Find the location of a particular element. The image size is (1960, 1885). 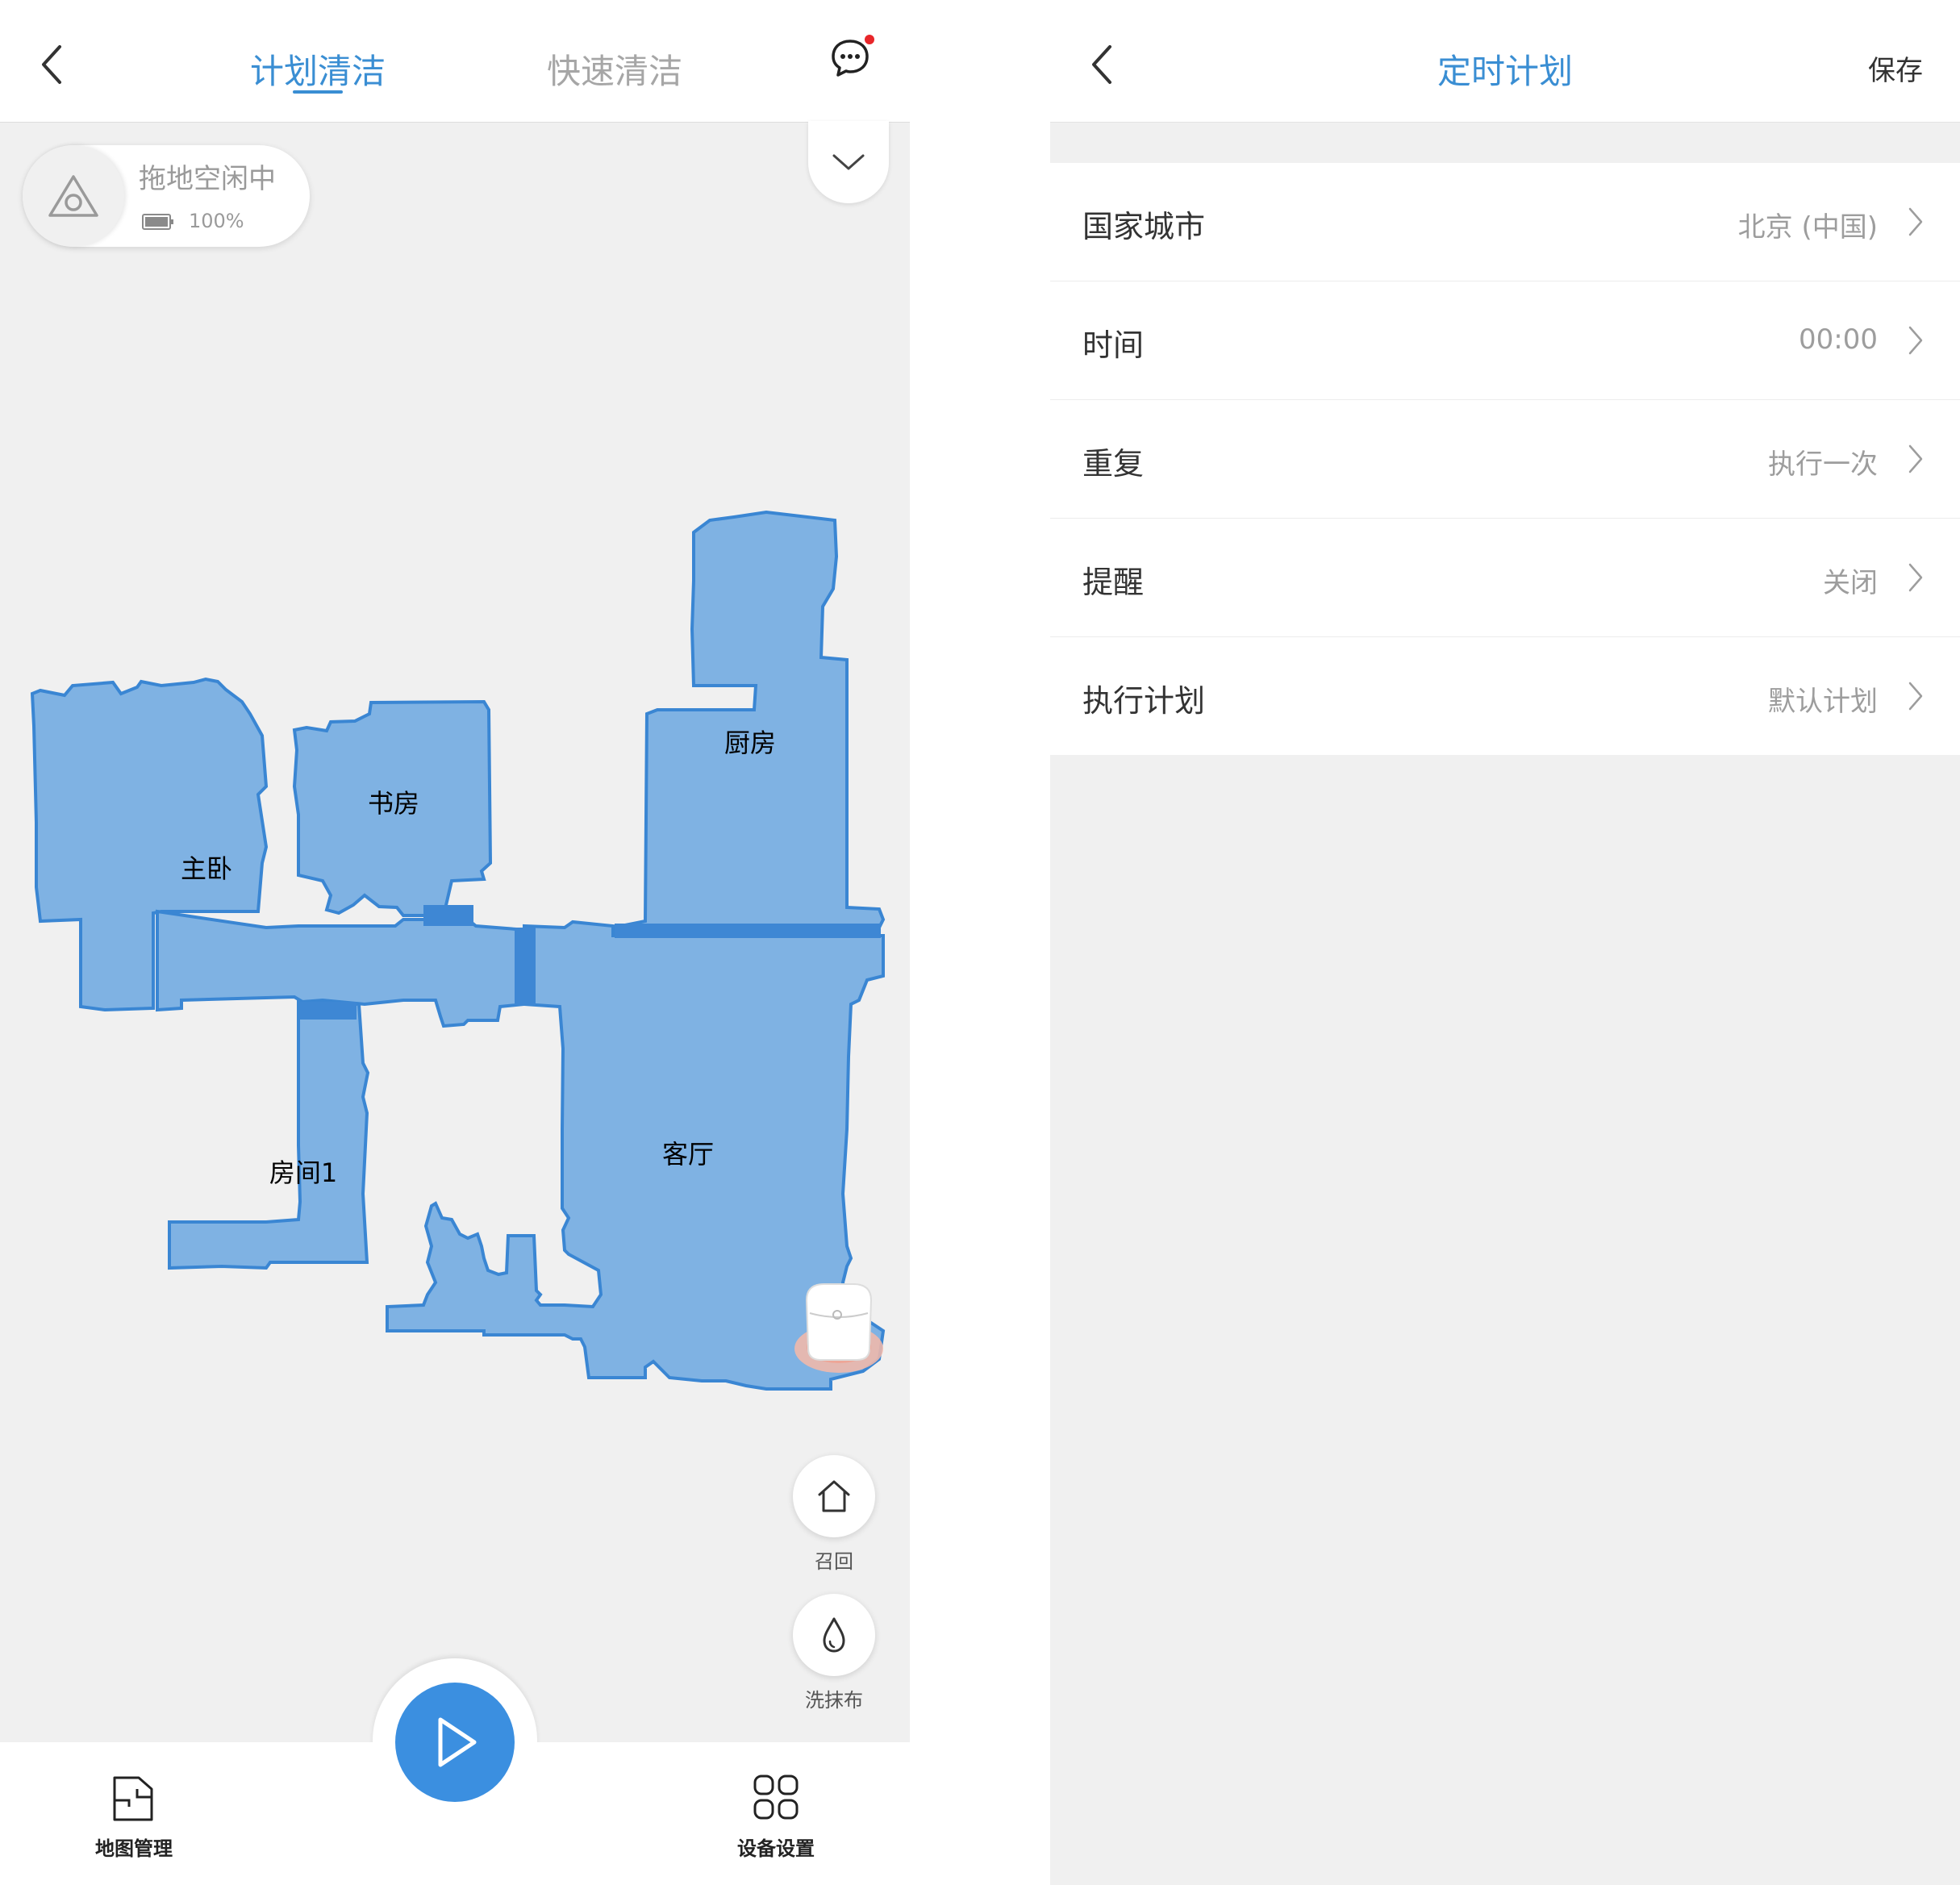

start-cleaning-button is located at coordinates (455, 1742).